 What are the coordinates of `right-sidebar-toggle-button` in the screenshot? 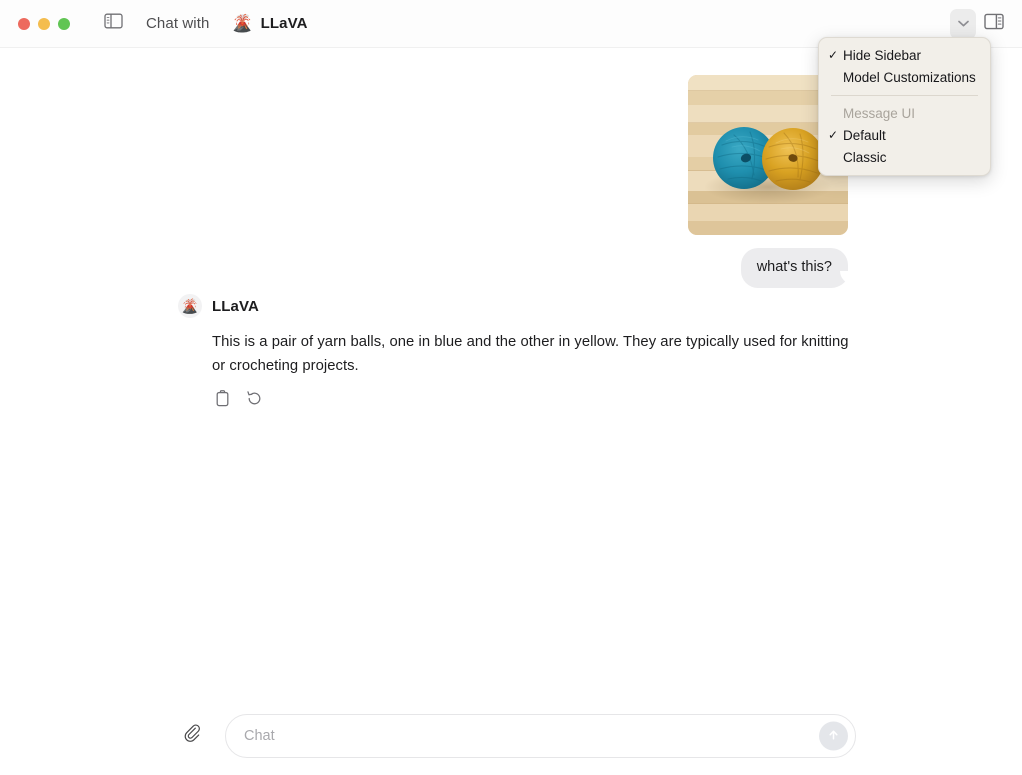 It's located at (994, 24).